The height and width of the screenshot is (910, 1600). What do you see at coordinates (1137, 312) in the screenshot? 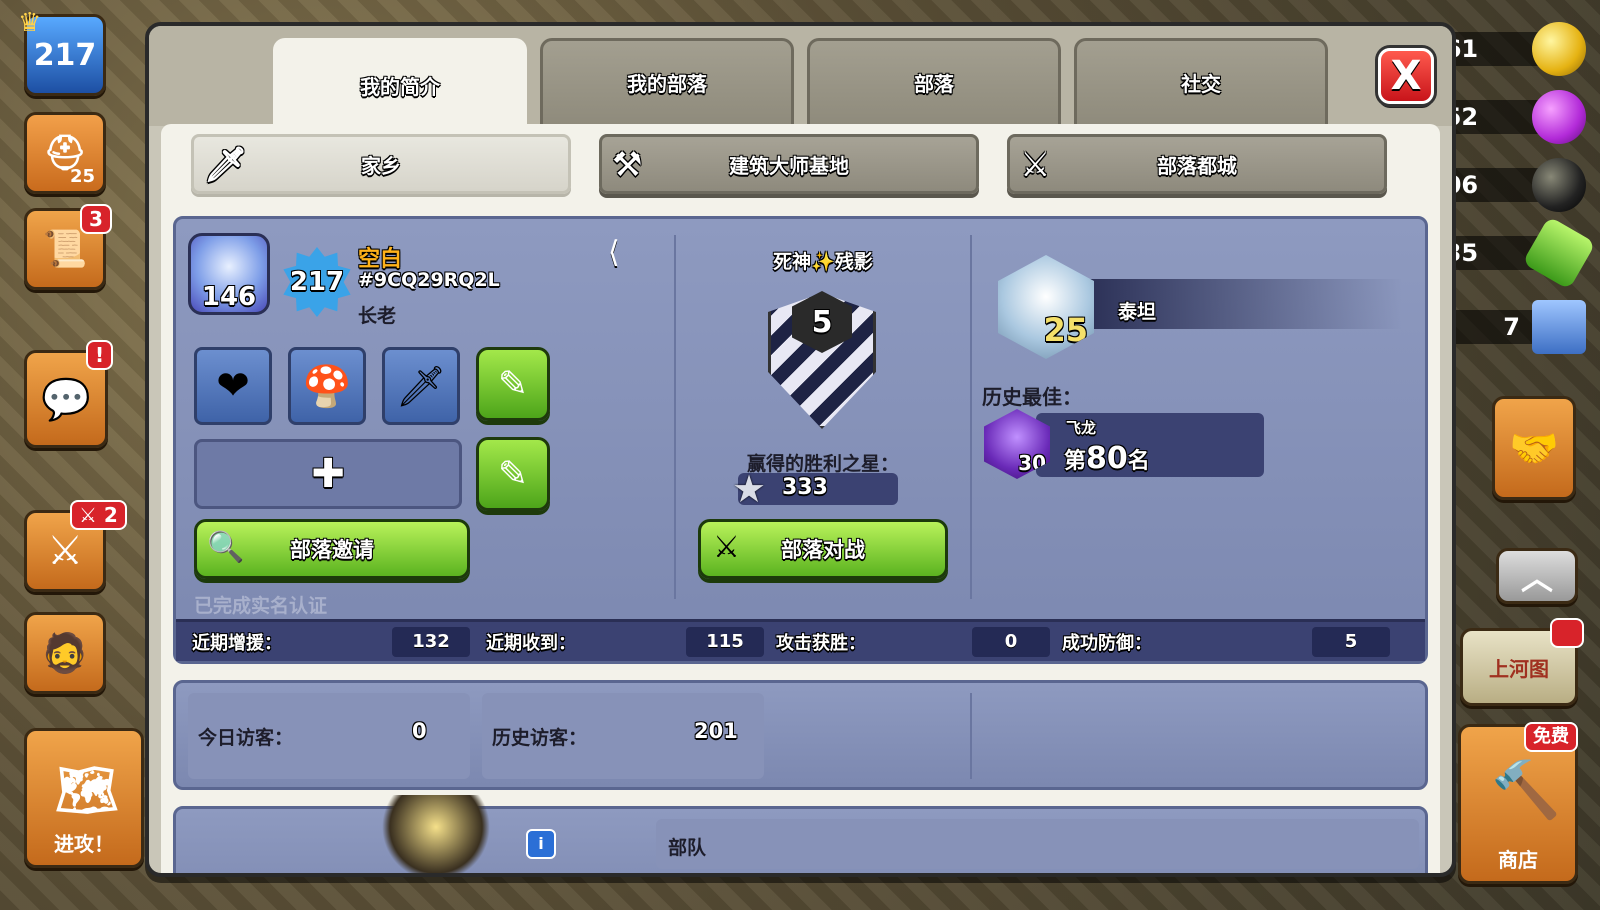
I see `league-name: 泰坦` at bounding box center [1137, 312].